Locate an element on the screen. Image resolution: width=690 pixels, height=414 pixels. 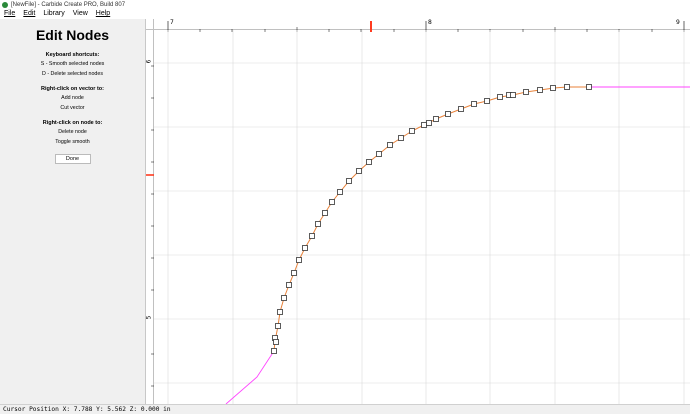
hruler-label-9: 9 is located at coordinates (678, 22).